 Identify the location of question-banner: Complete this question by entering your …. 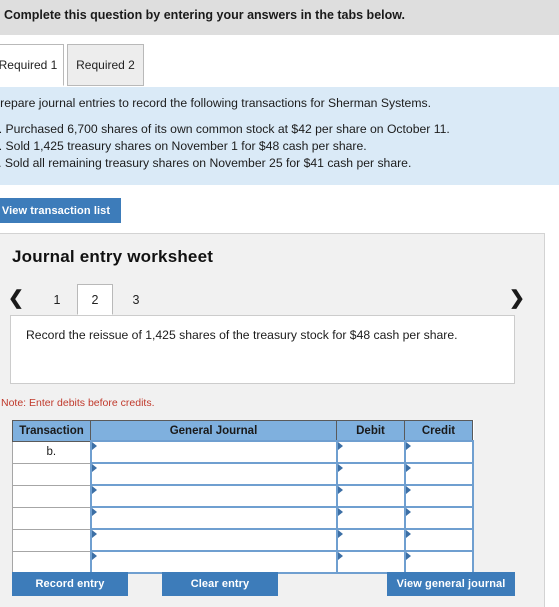
(279, 17).